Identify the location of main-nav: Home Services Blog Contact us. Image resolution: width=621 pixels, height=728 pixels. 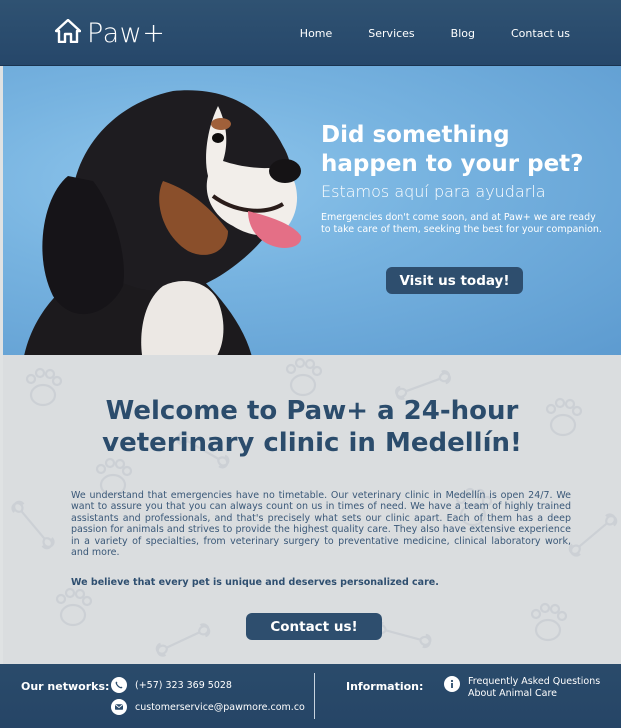
(435, 33).